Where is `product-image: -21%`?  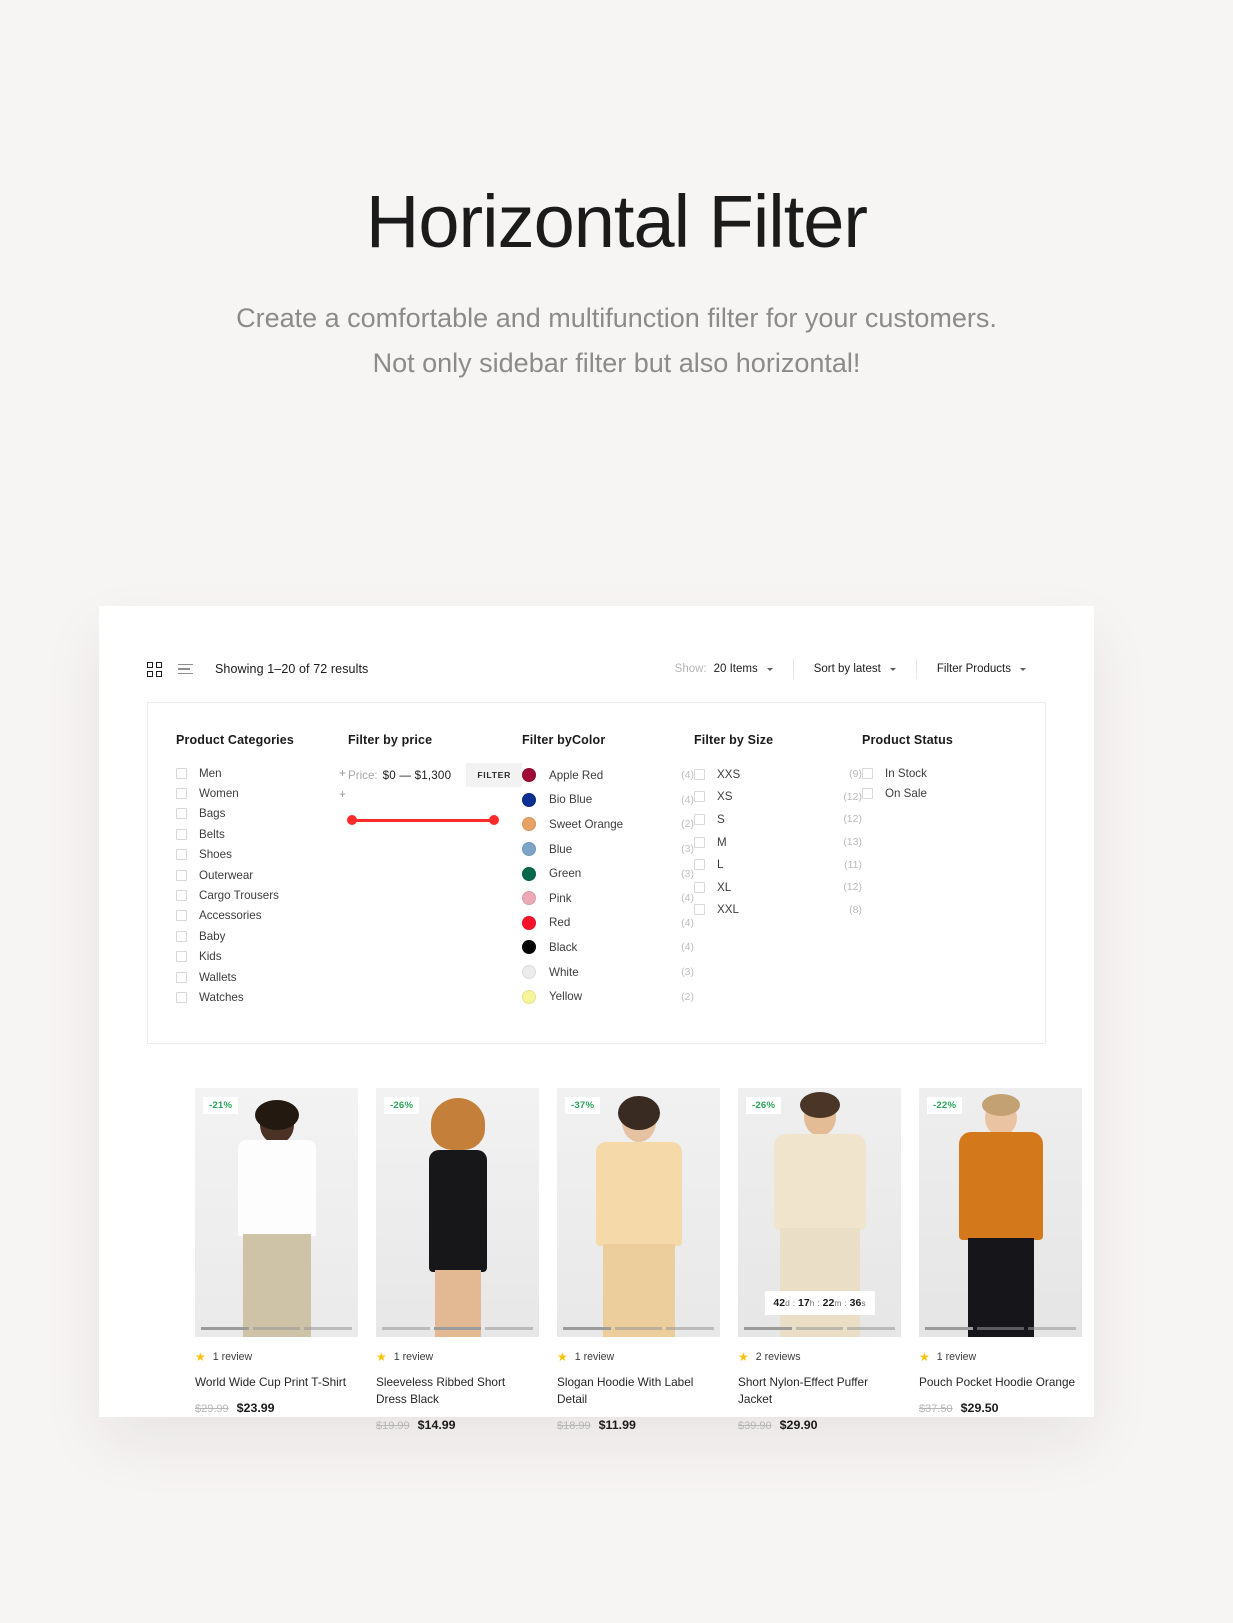 product-image: -21% is located at coordinates (276, 1212).